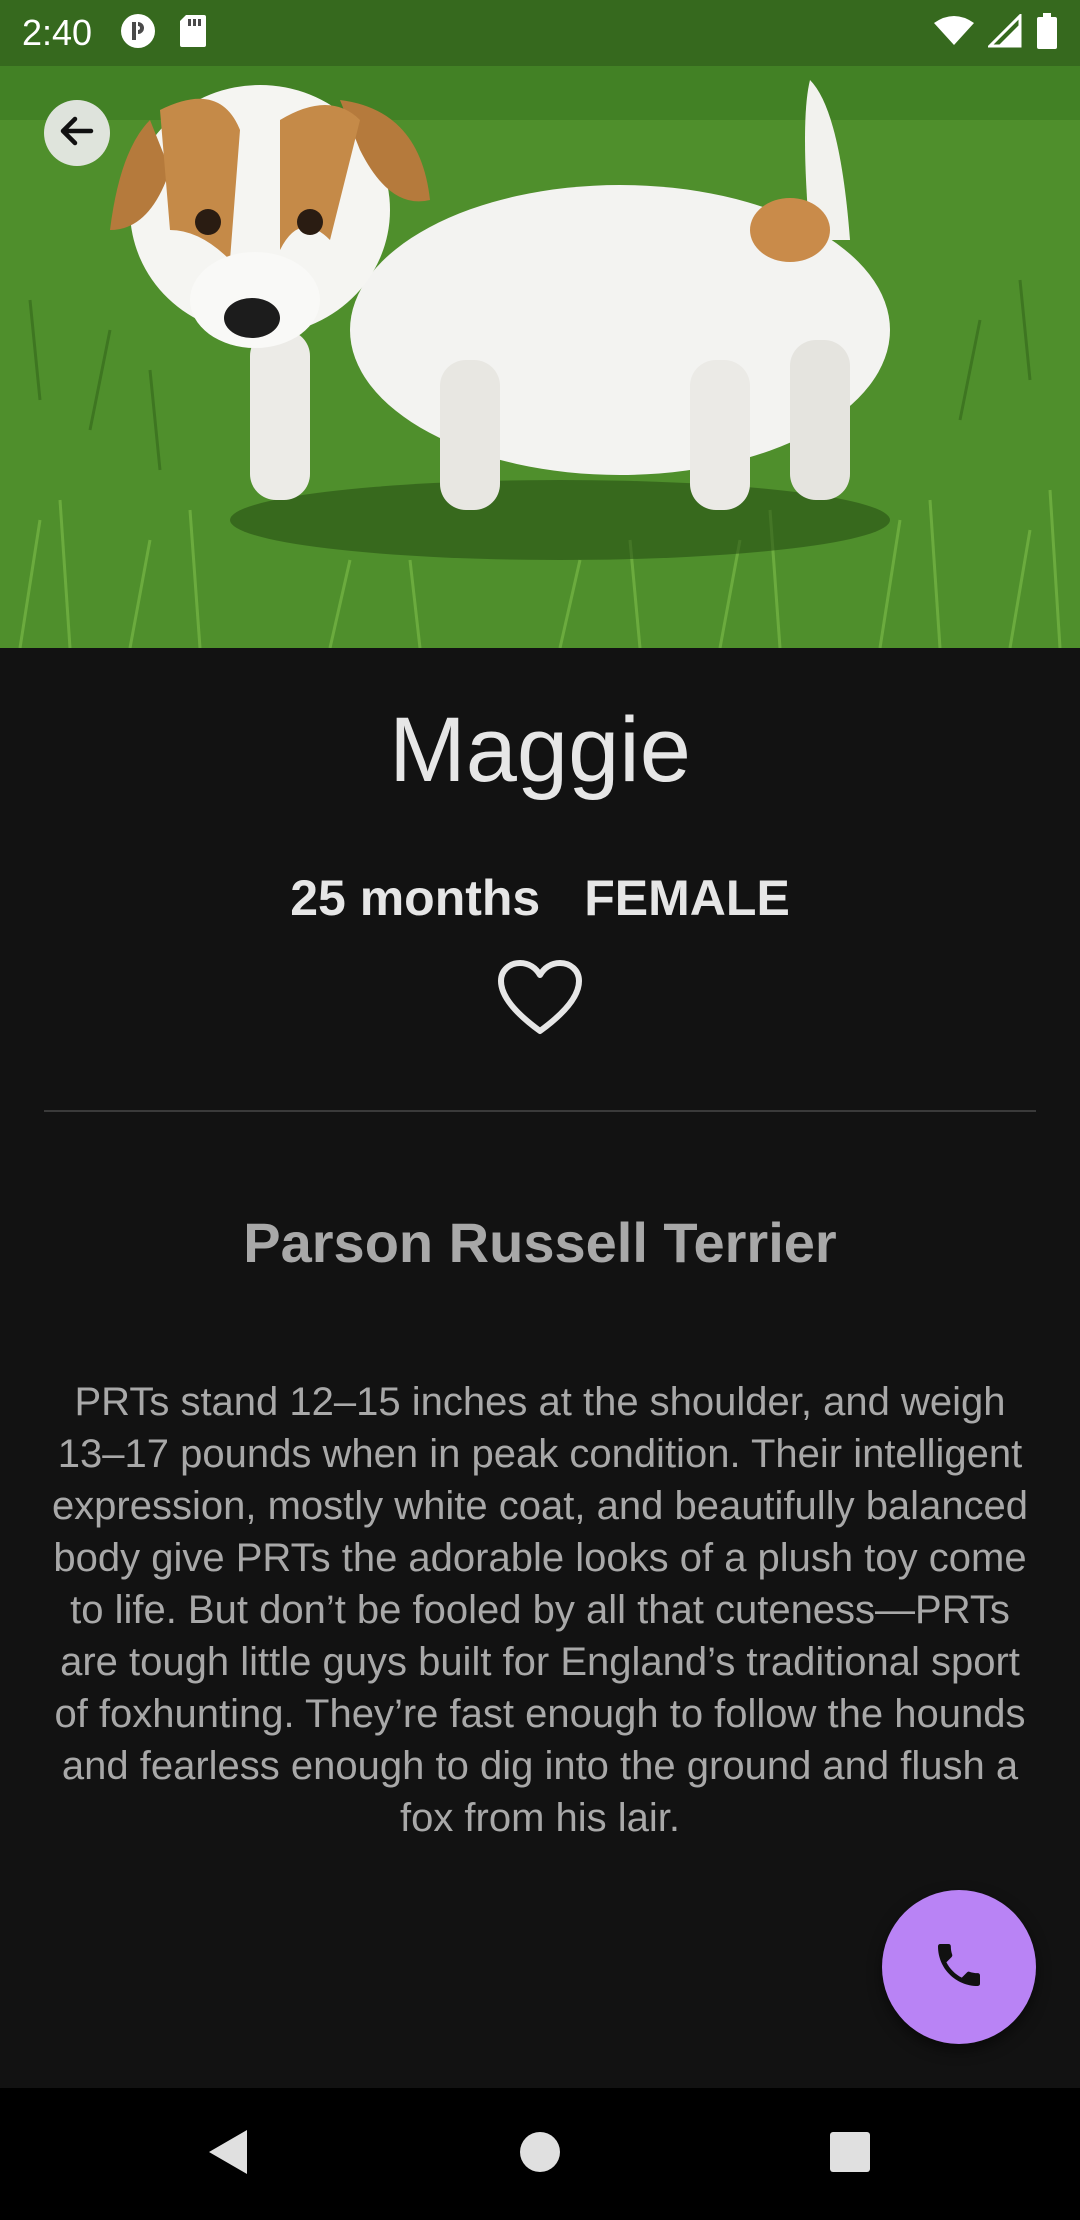 This screenshot has width=1080, height=2220. I want to click on nav-home-button, so click(540, 2154).